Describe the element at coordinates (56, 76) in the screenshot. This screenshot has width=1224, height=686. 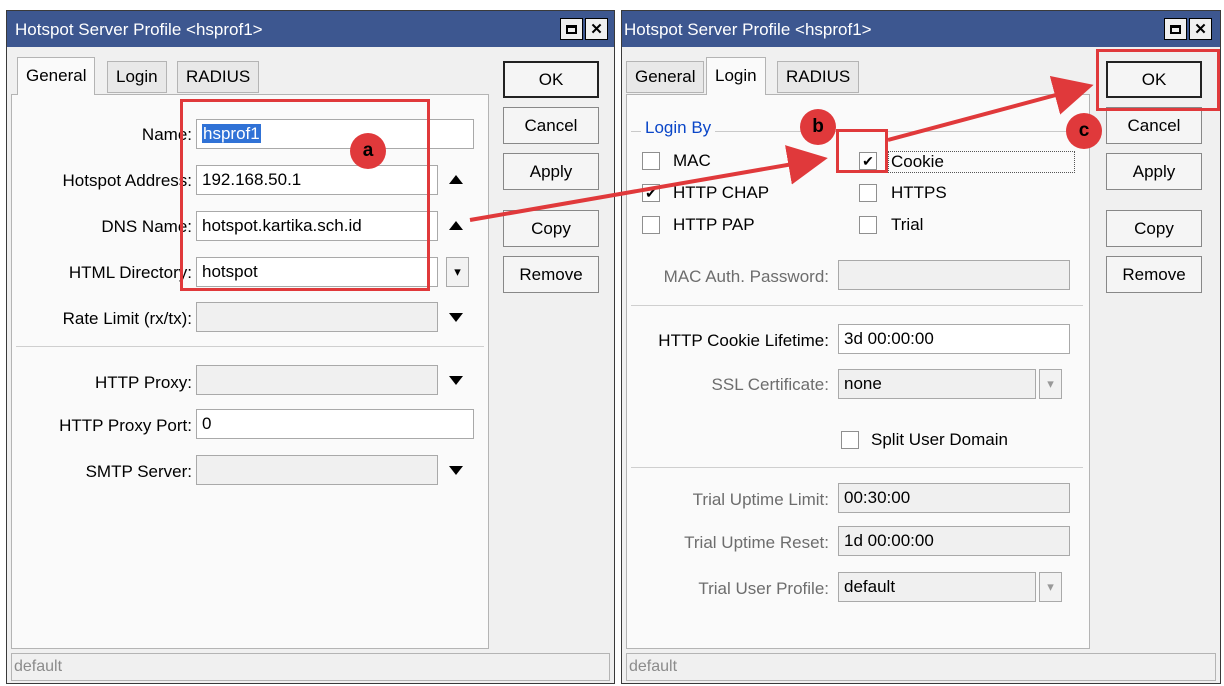
I see `tab-general: General` at that location.